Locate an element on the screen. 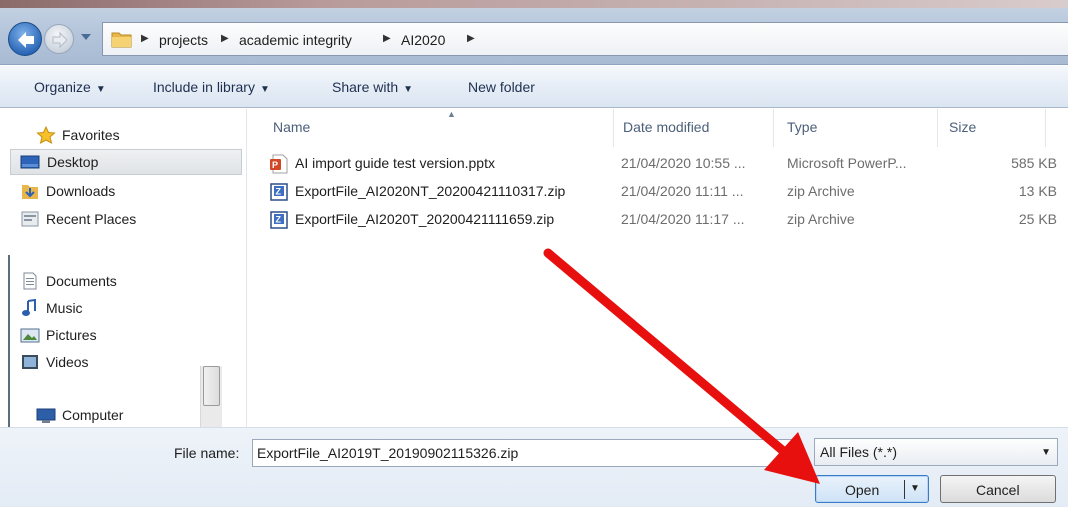  share-with-button: Share with ▼ is located at coordinates (372, 87).